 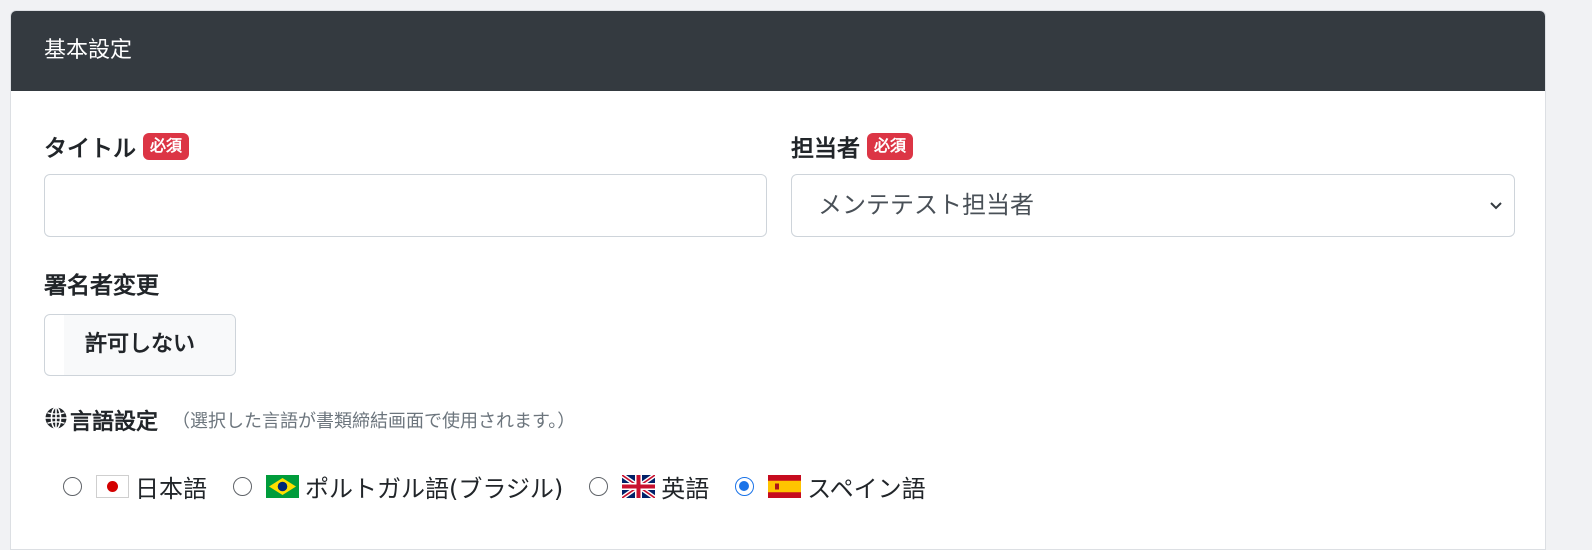 I want to click on signer-change-button-label: 許可しない, so click(x=149, y=345).